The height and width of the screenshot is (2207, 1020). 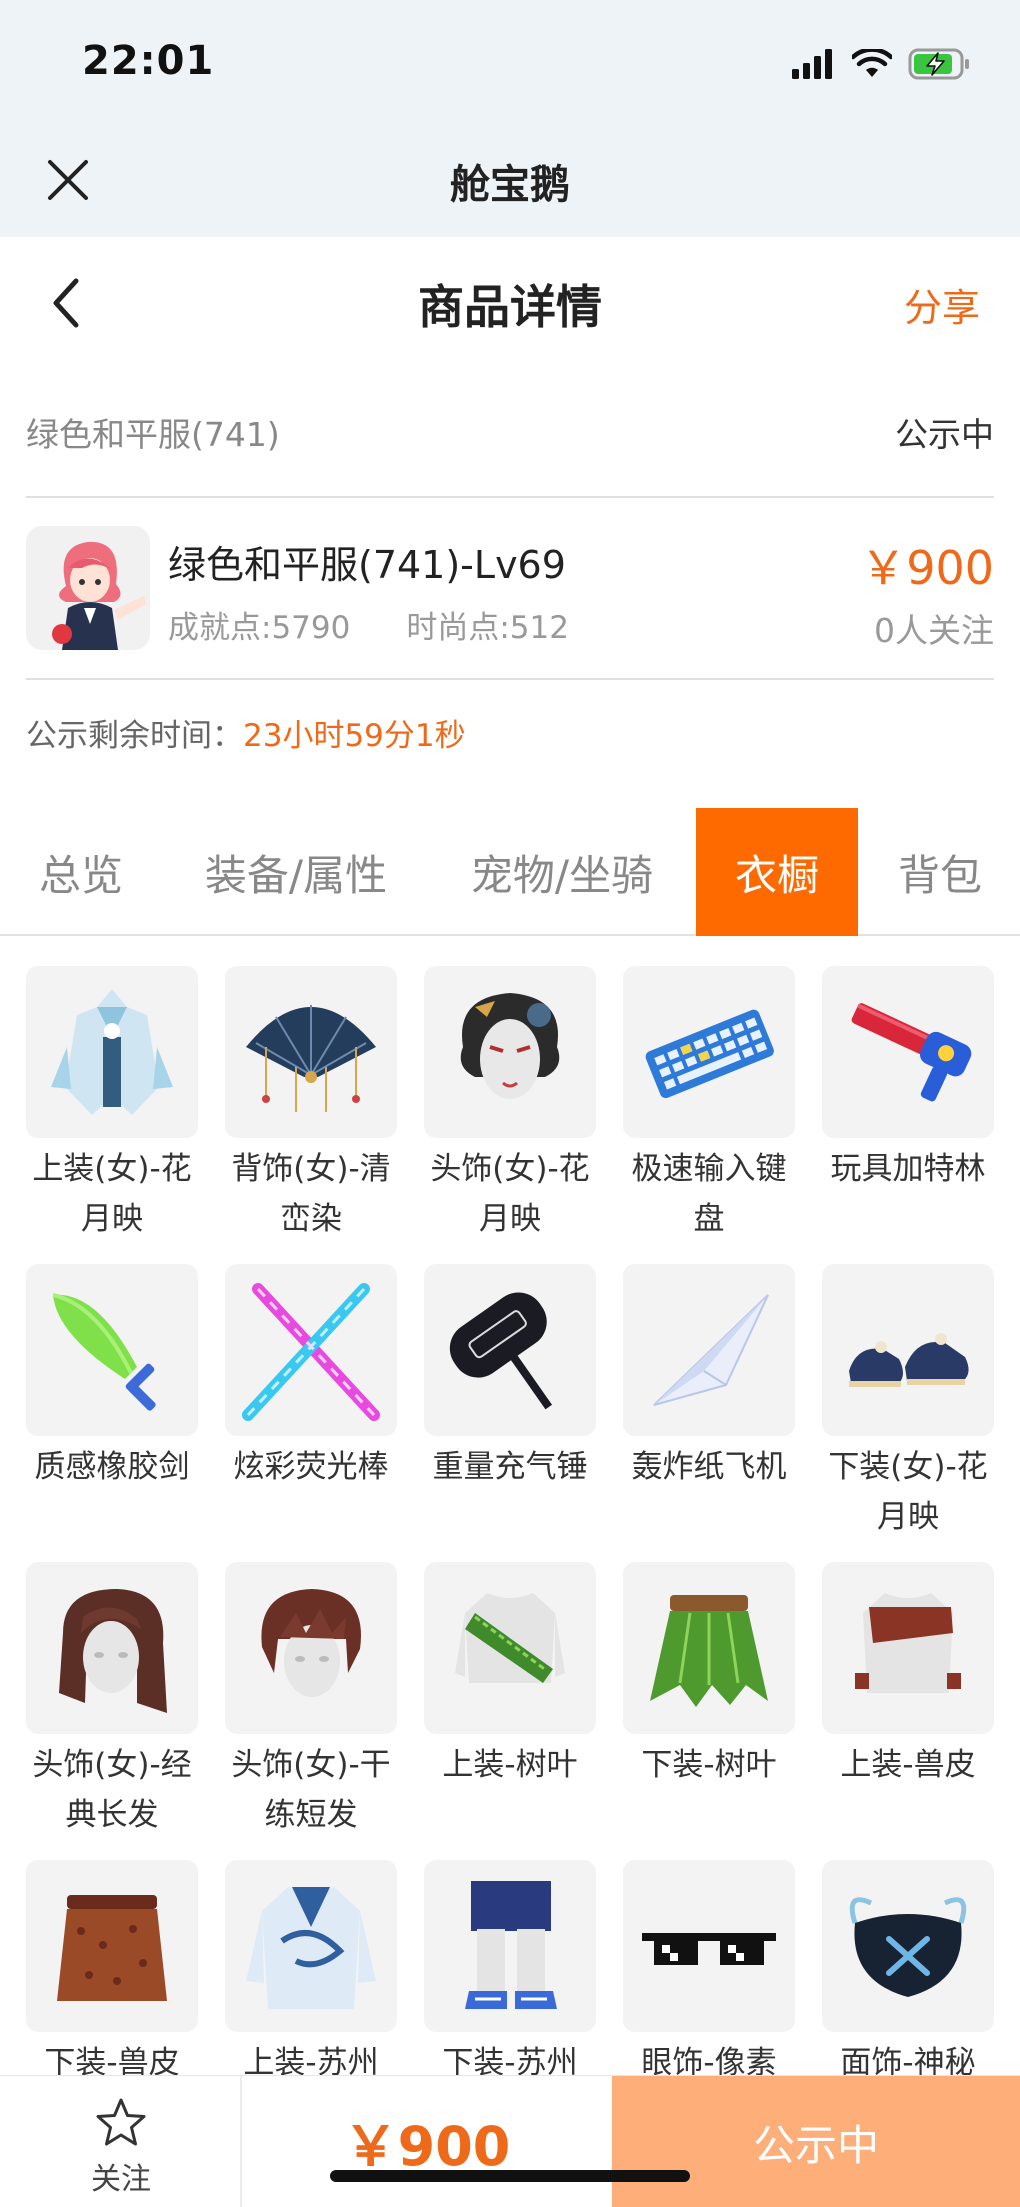 I want to click on remaining-label: 公示剩余时间：, so click(x=134, y=736).